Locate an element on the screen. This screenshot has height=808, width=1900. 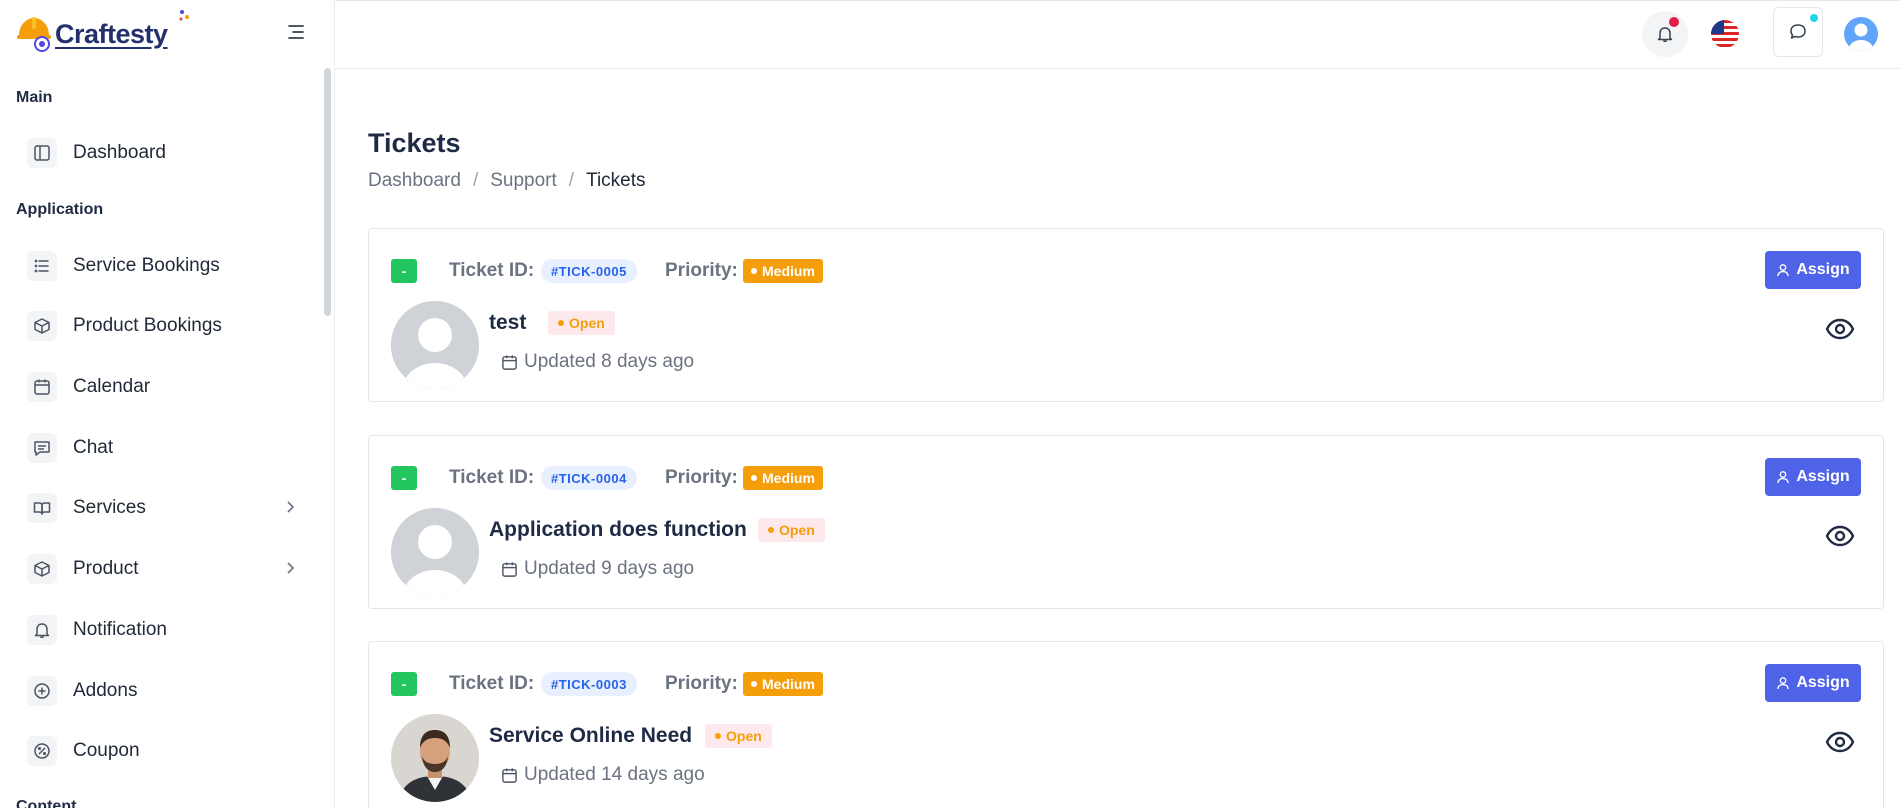
sidebar-item-label: Calendar is located at coordinates (112, 386).